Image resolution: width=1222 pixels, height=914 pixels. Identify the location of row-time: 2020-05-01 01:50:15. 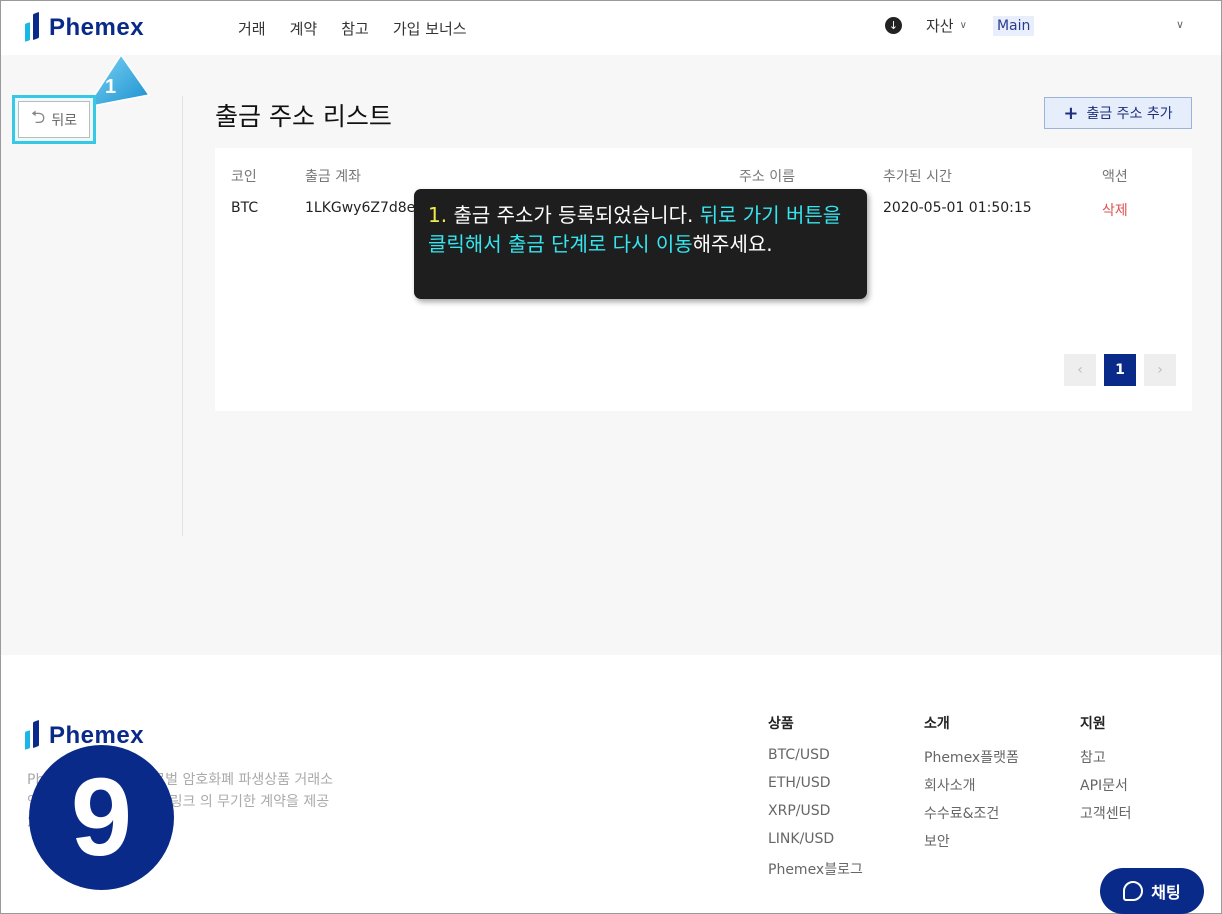
(957, 208).